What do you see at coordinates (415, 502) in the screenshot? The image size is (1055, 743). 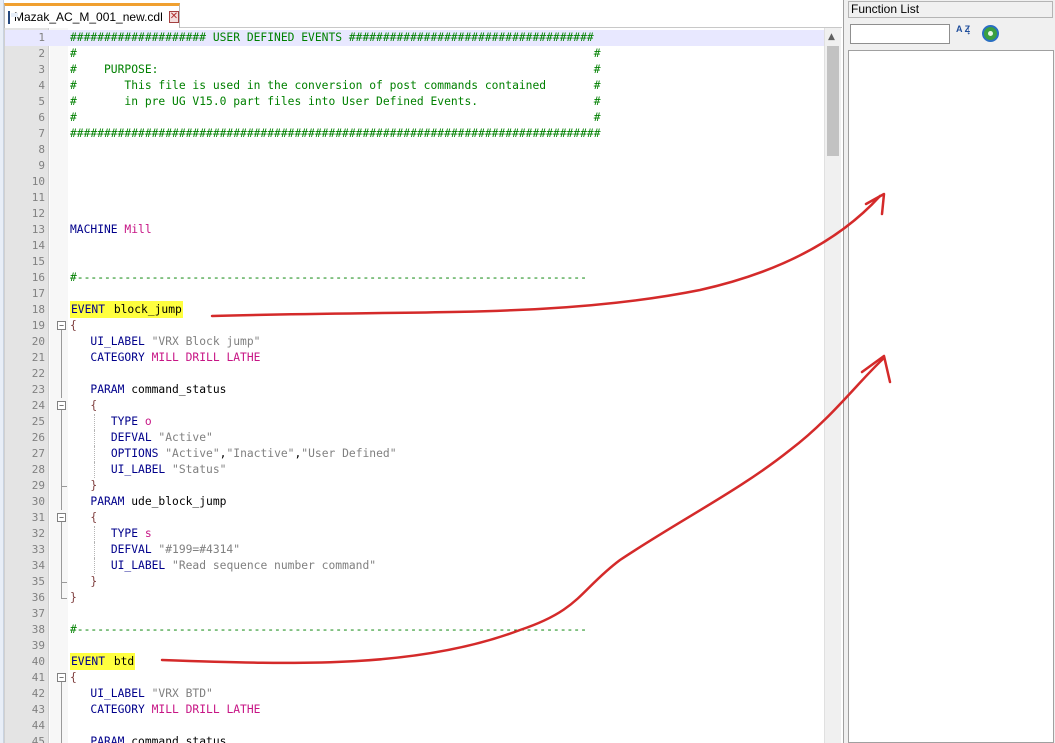 I see `code-line: 30 PARAM ude_block_jump` at bounding box center [415, 502].